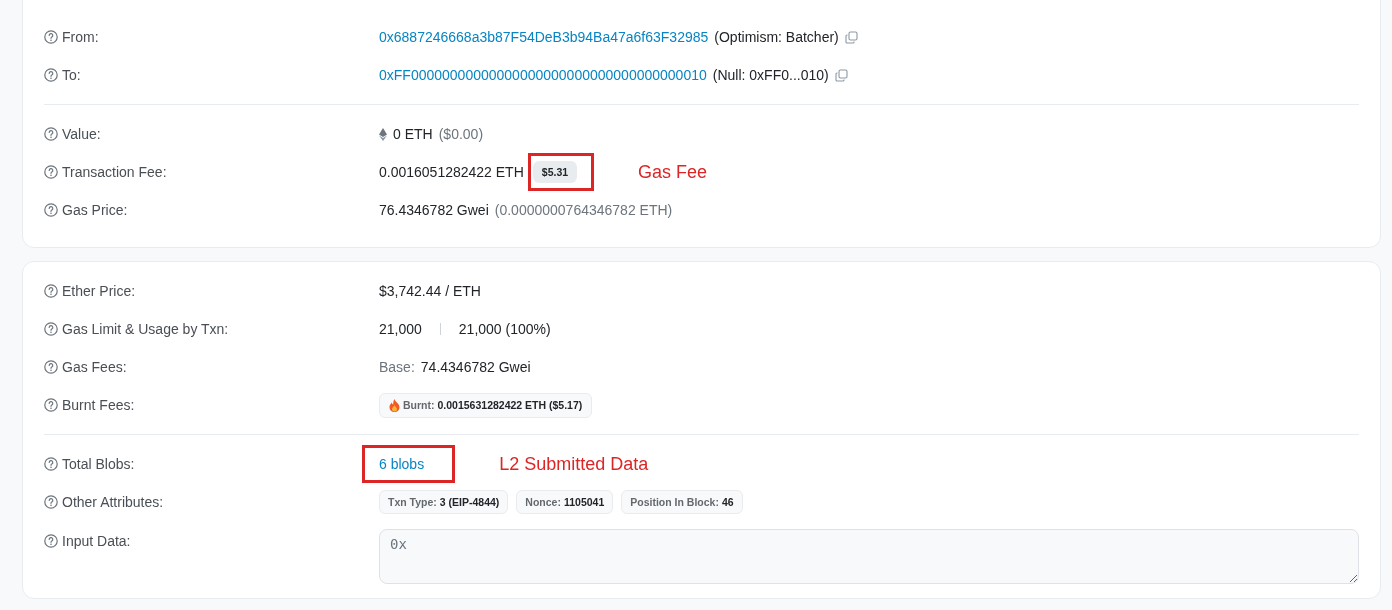 The width and height of the screenshot is (1392, 610). What do you see at coordinates (504, 329) in the screenshot?
I see `gas-usage: 21,000 (100%)` at bounding box center [504, 329].